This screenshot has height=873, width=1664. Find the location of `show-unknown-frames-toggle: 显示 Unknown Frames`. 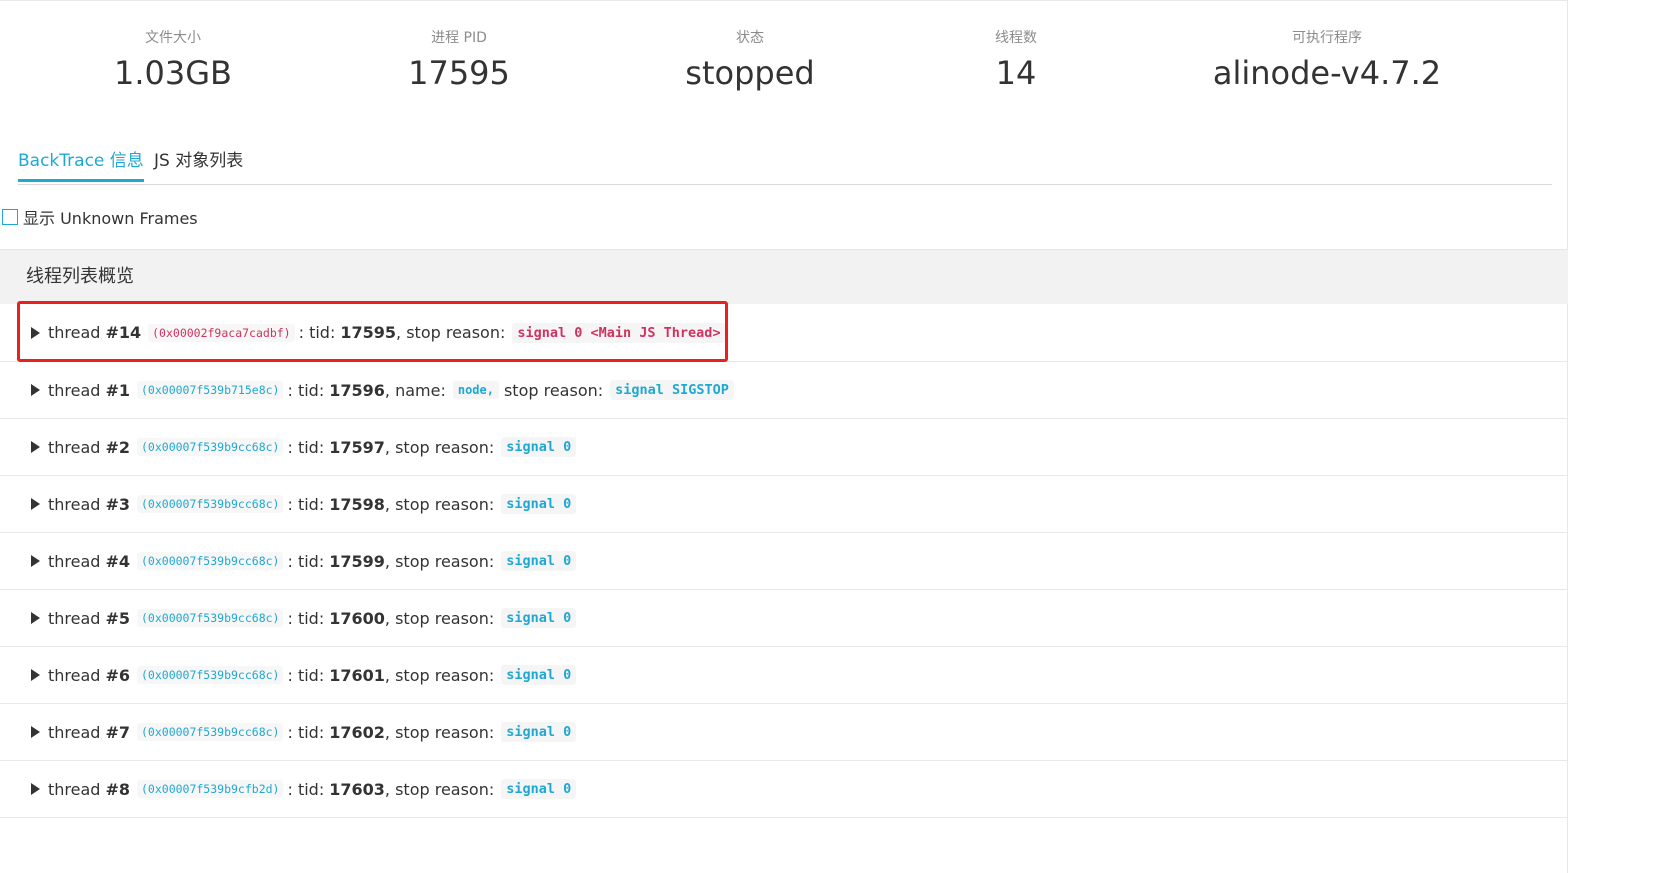

show-unknown-frames-toggle: 显示 Unknown Frames is located at coordinates (100, 217).